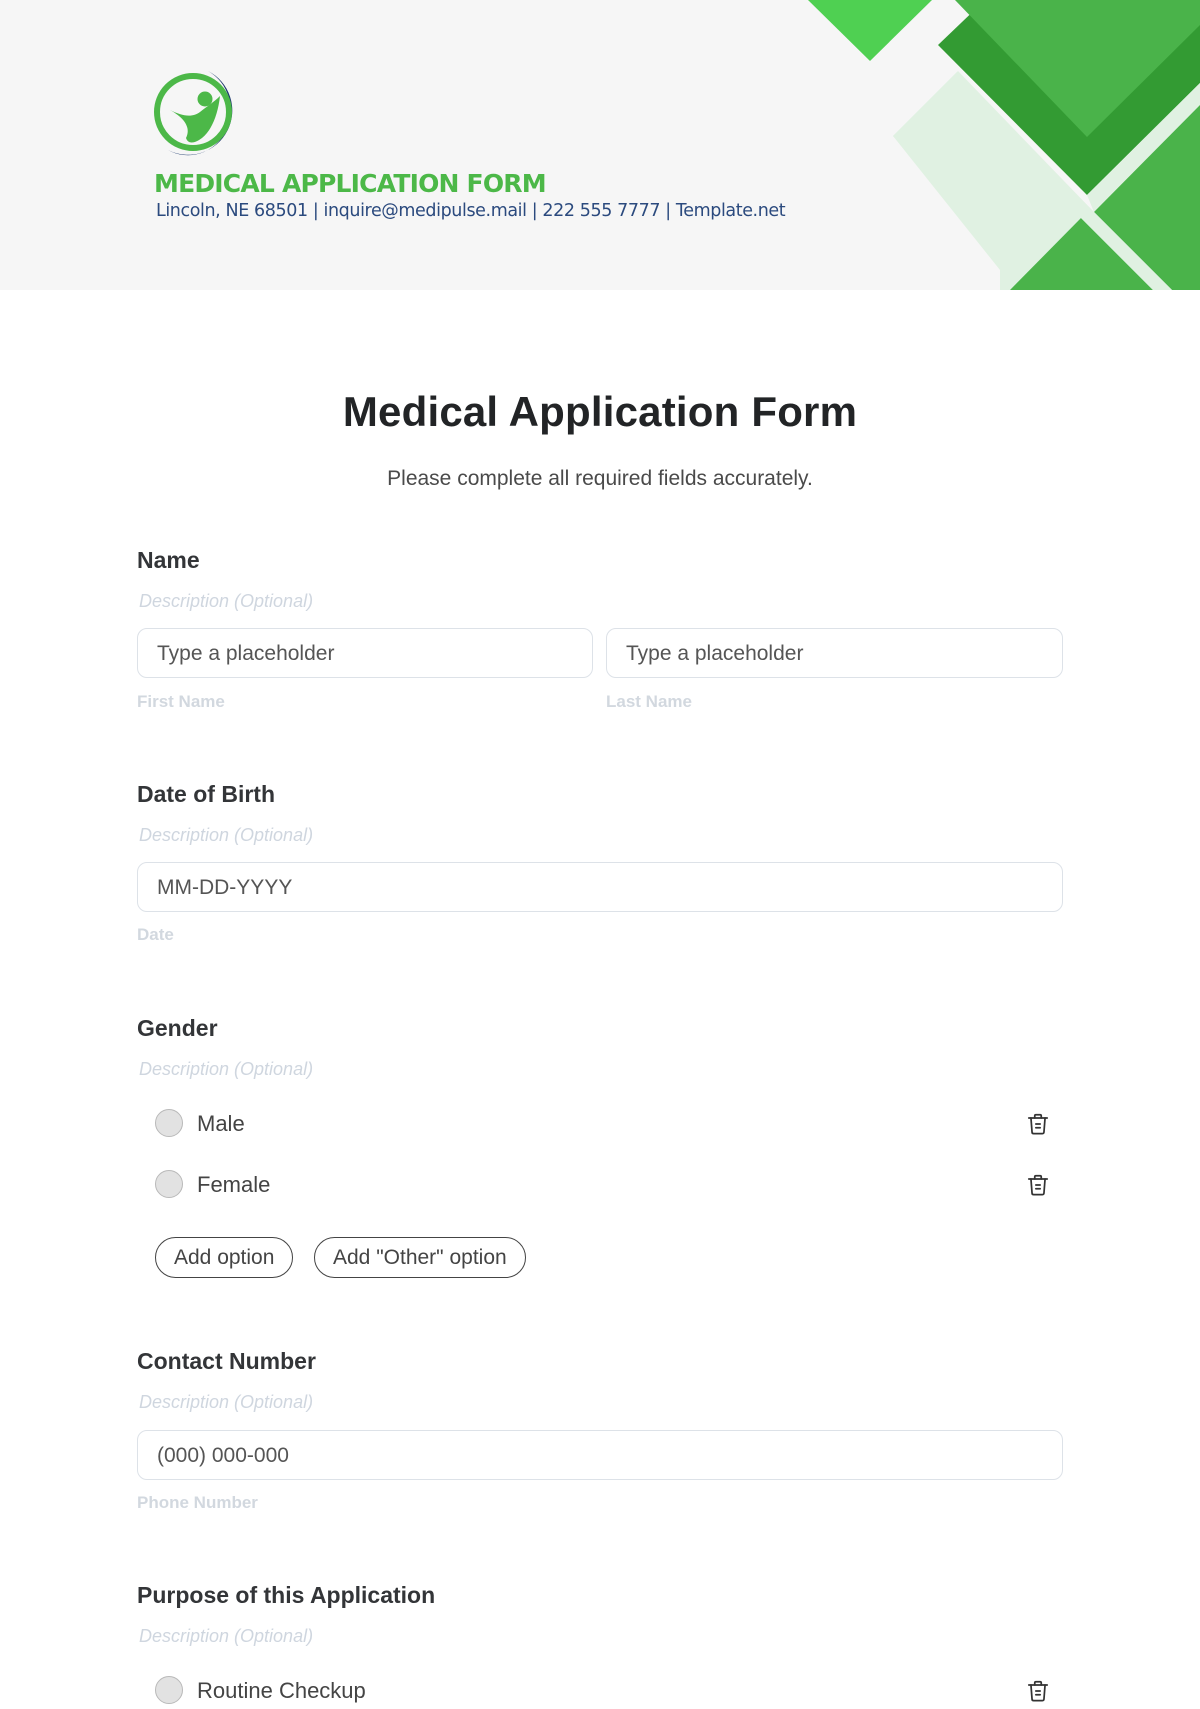  I want to click on question-label-gender: Gender, so click(177, 1028).